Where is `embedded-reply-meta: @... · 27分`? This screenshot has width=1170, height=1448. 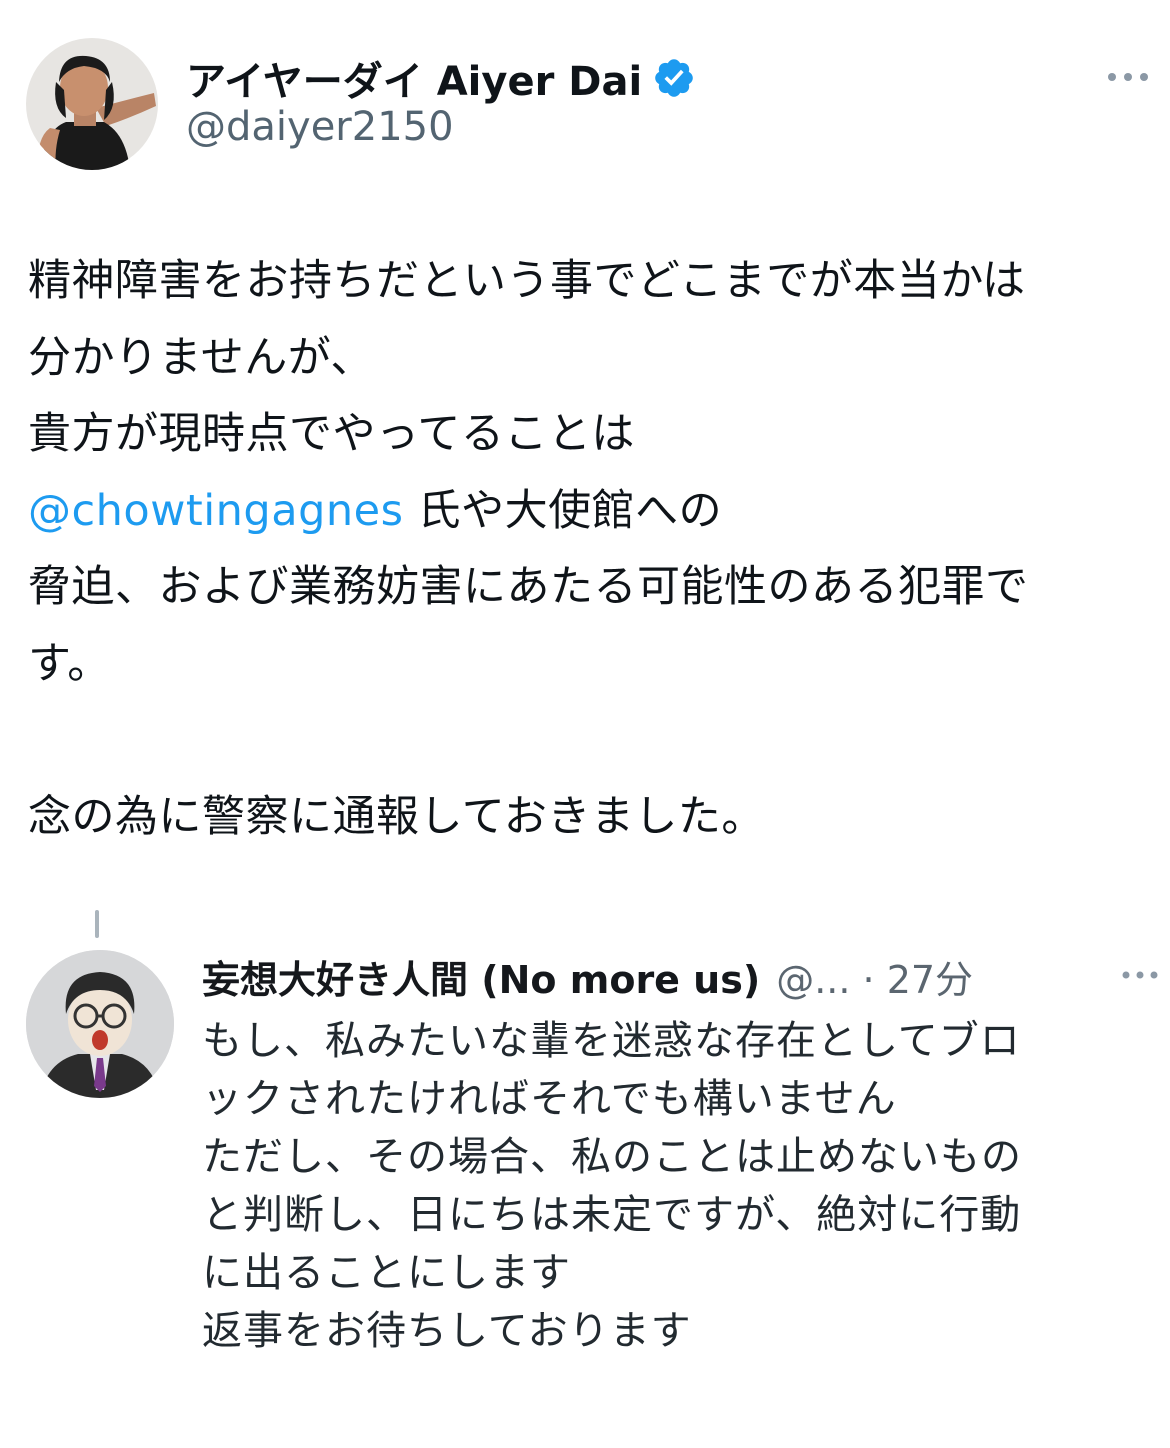
embedded-reply-meta: @... · 27分 is located at coordinates (875, 979).